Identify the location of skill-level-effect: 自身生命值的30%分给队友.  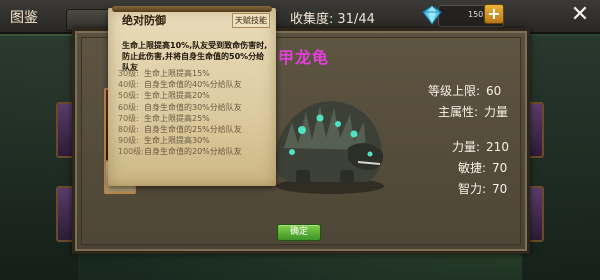
(193, 107).